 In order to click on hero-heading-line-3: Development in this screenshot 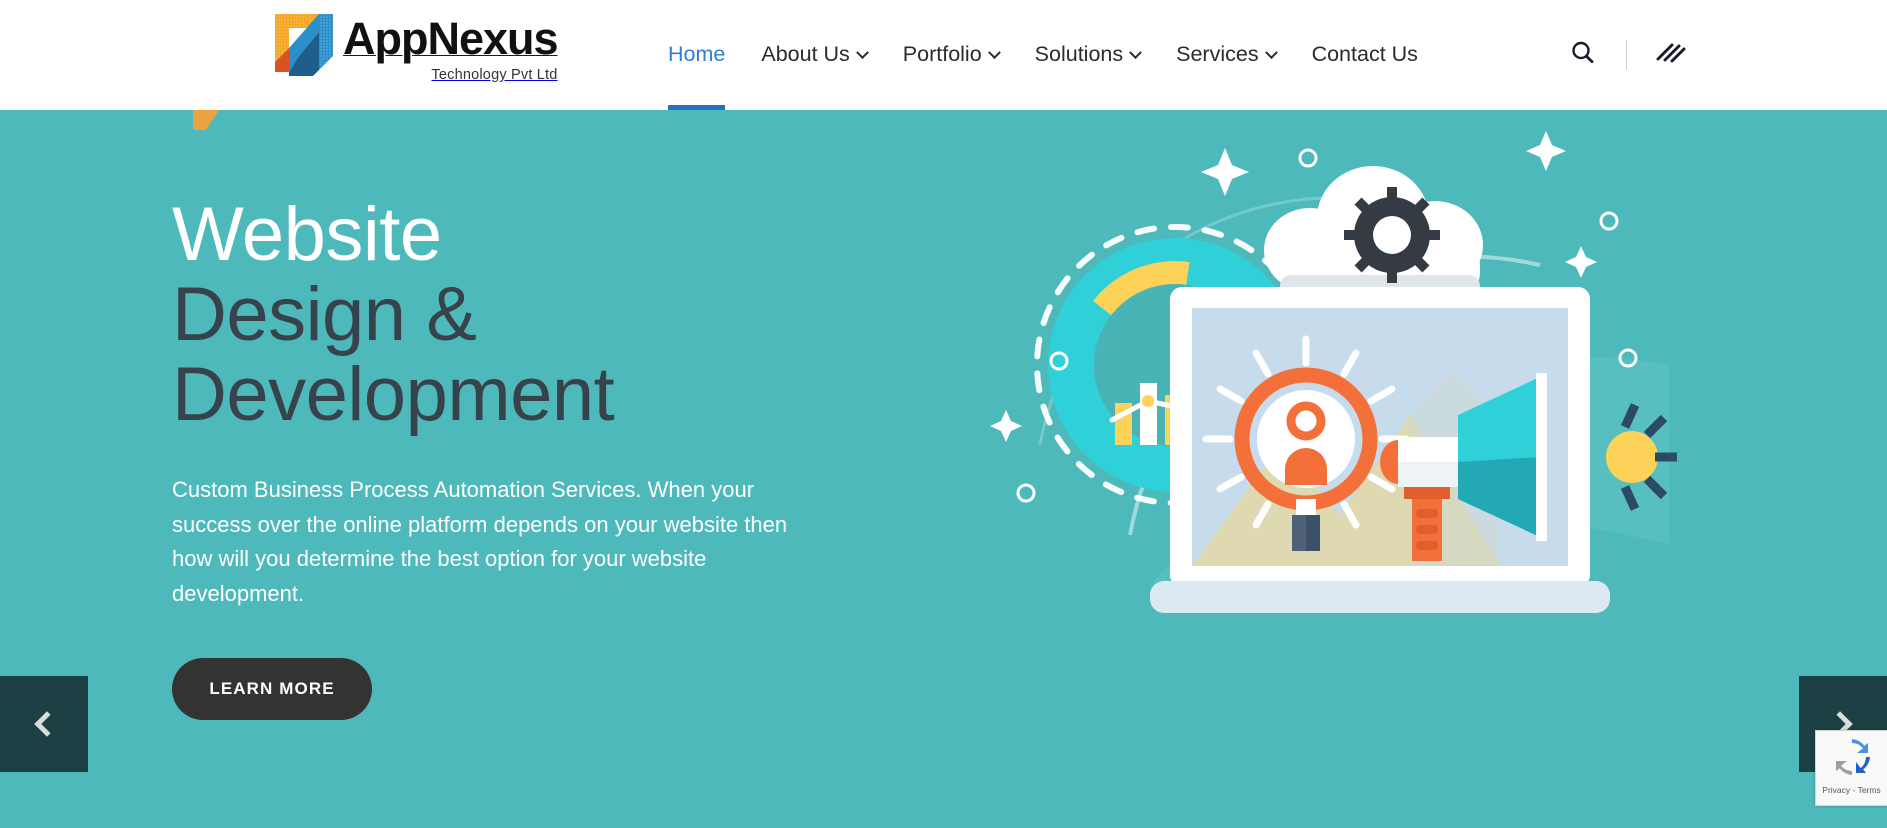, I will do `click(393, 394)`.